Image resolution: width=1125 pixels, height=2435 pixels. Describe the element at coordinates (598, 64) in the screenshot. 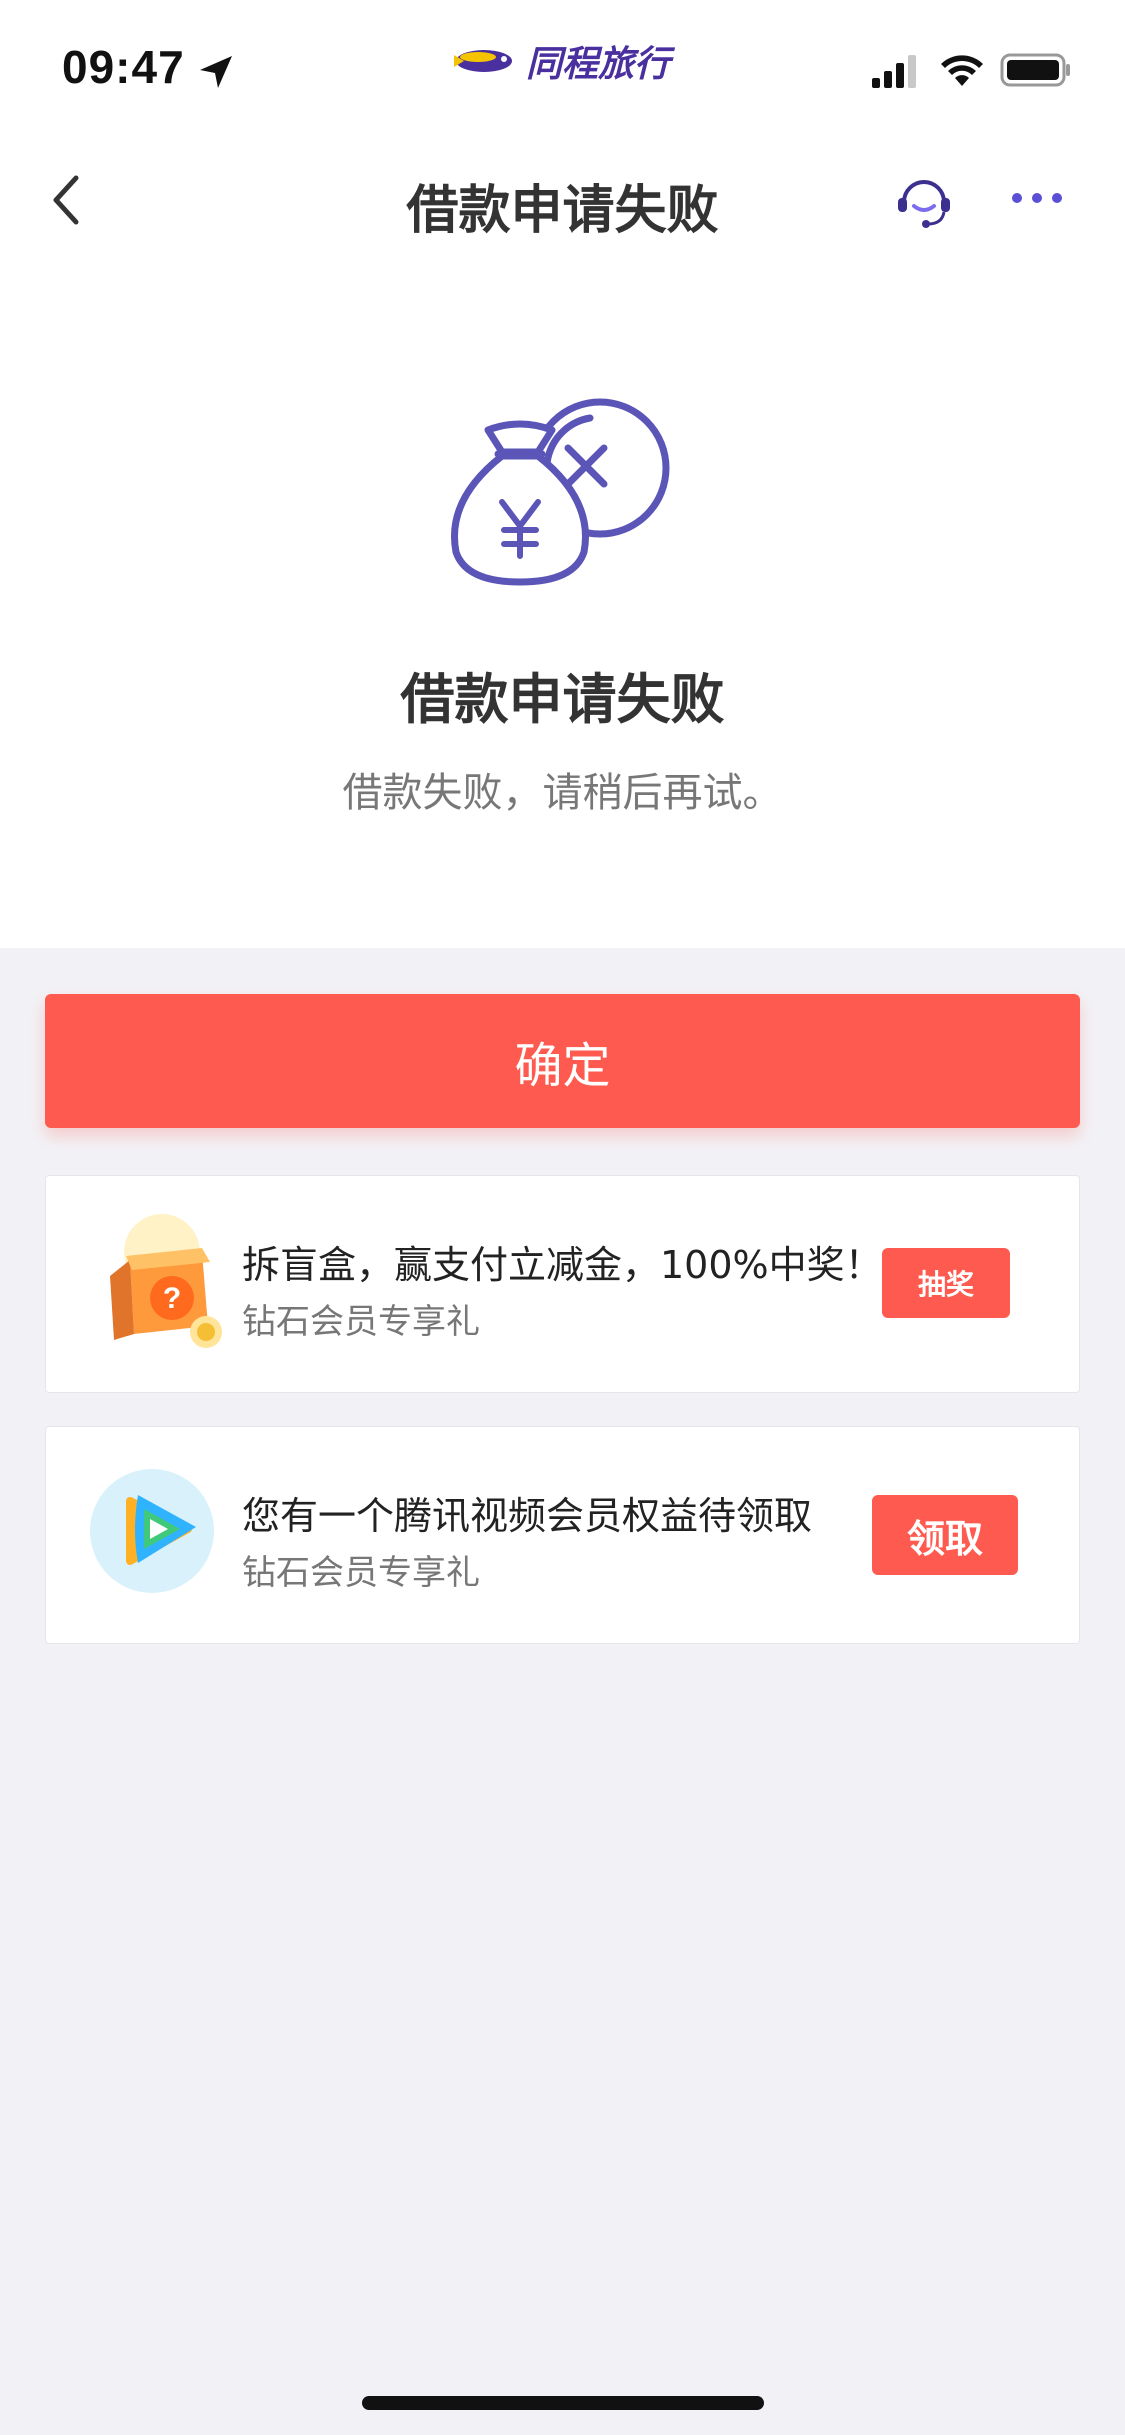

I see `brand-name: 同程旅行` at that location.